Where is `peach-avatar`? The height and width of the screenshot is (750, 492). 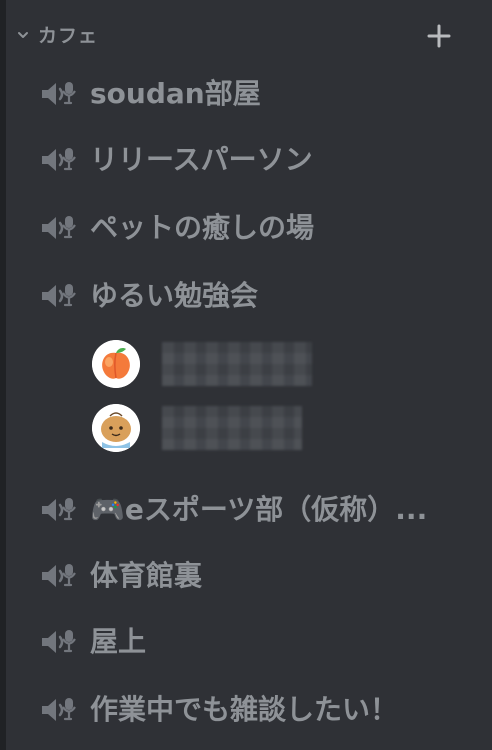
peach-avatar is located at coordinates (116, 364).